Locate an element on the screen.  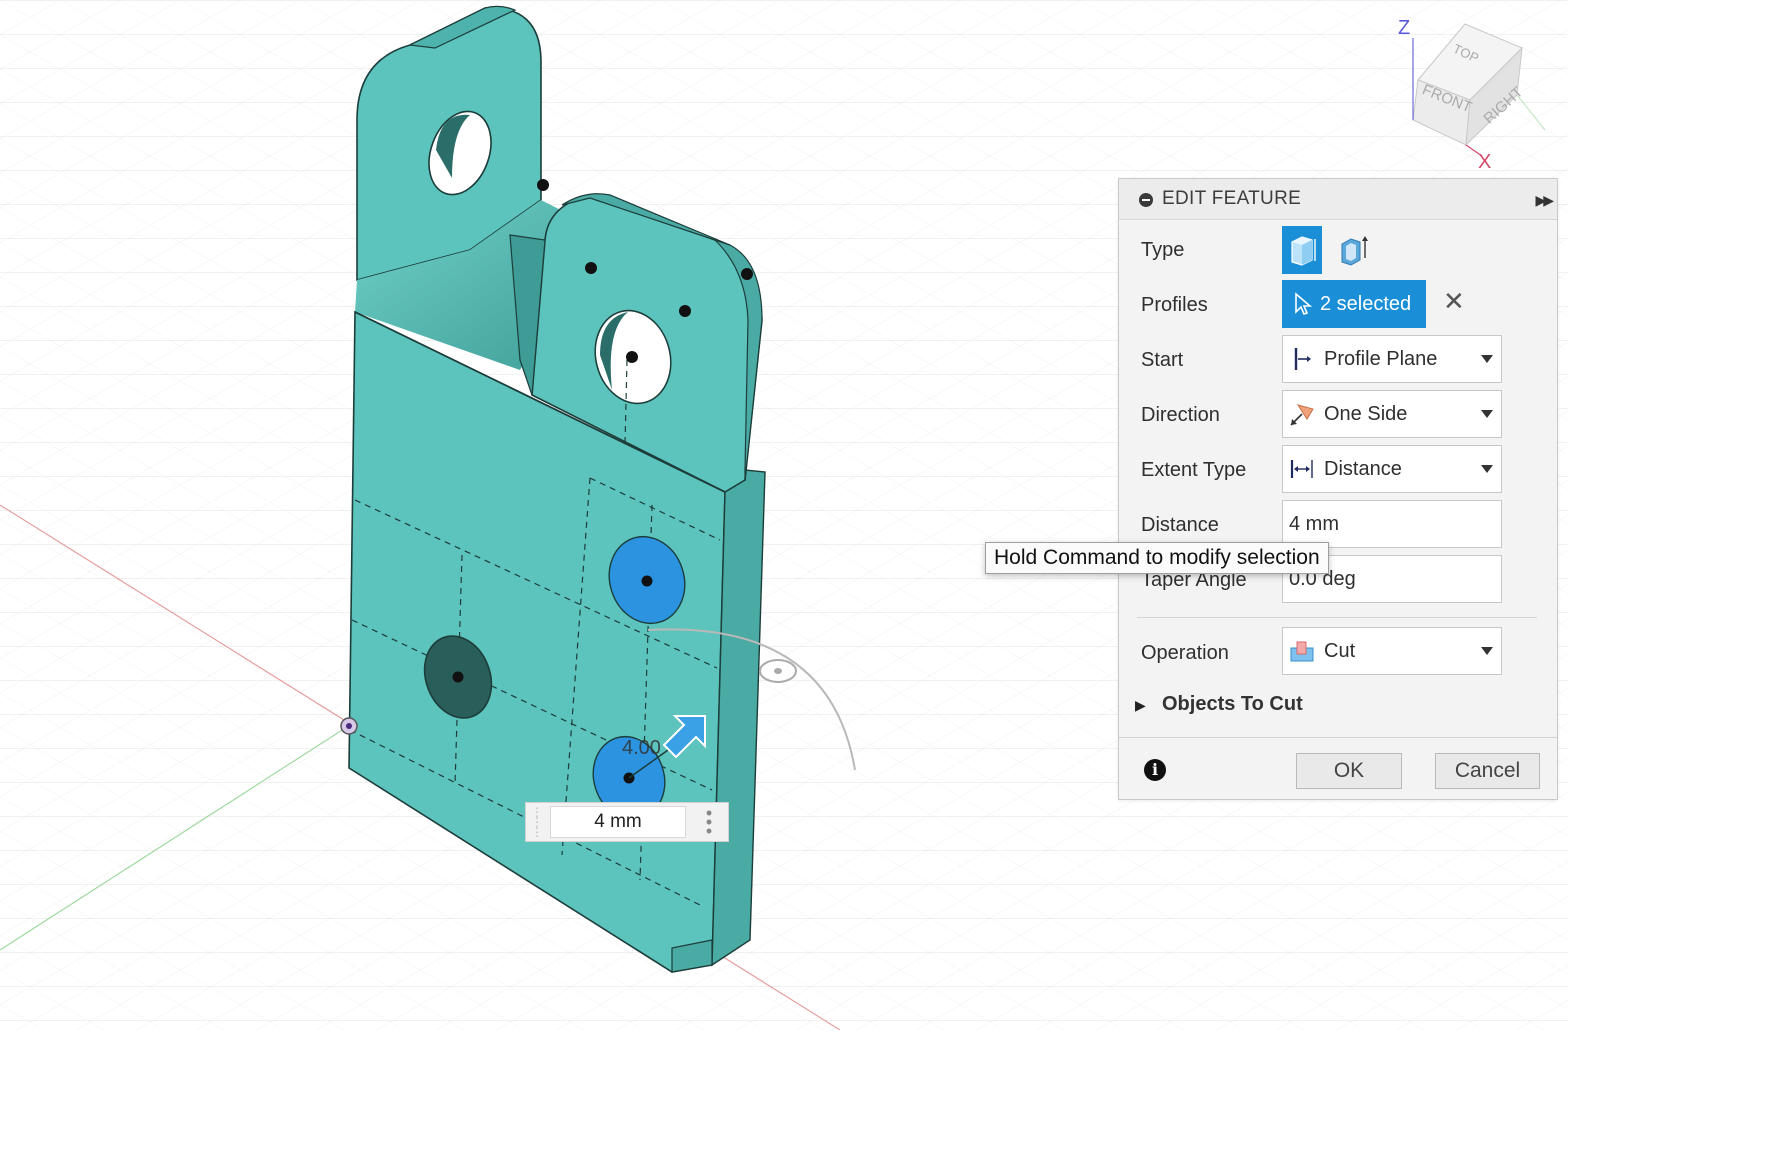
objects-to-cut-toggle: Objects To Cut is located at coordinates (1232, 704).